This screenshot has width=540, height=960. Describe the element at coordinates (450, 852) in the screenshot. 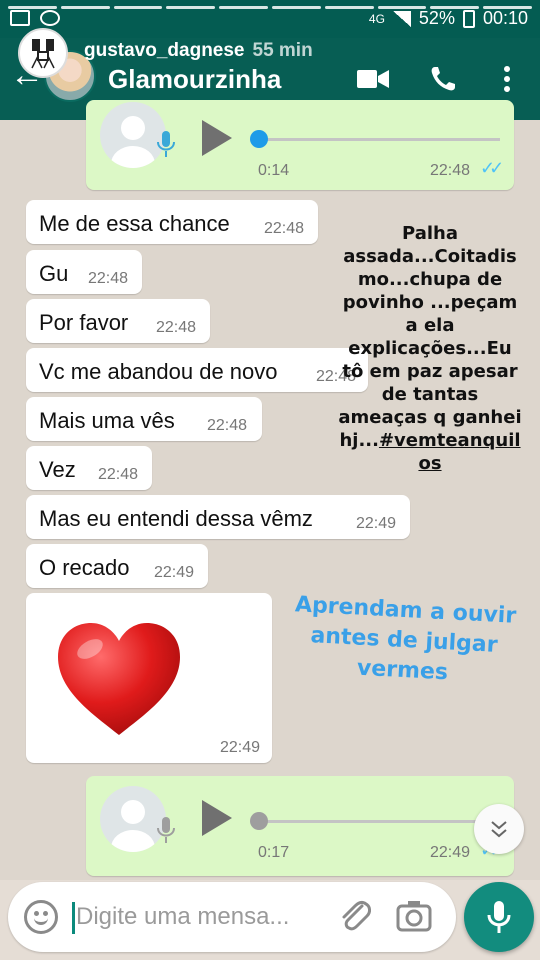

I see `audio-time: 22:49` at that location.